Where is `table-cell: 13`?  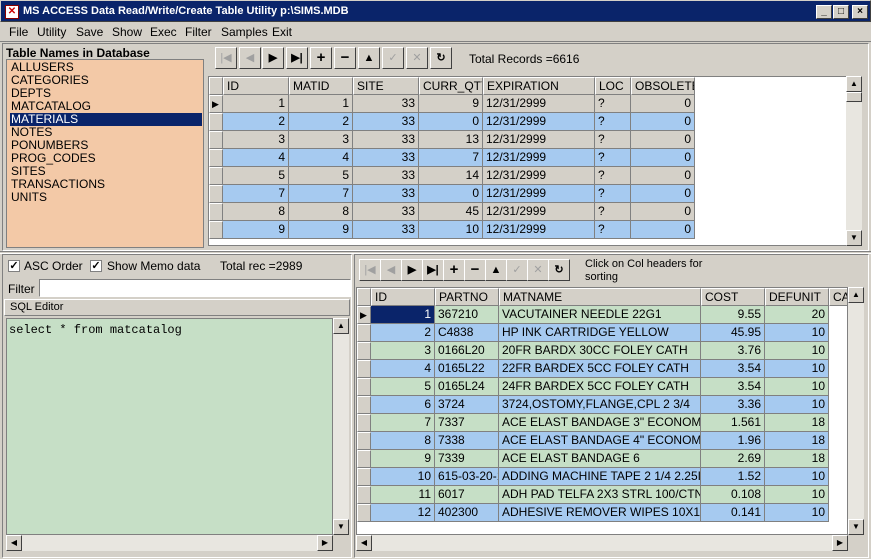
table-cell: 13 is located at coordinates (451, 140).